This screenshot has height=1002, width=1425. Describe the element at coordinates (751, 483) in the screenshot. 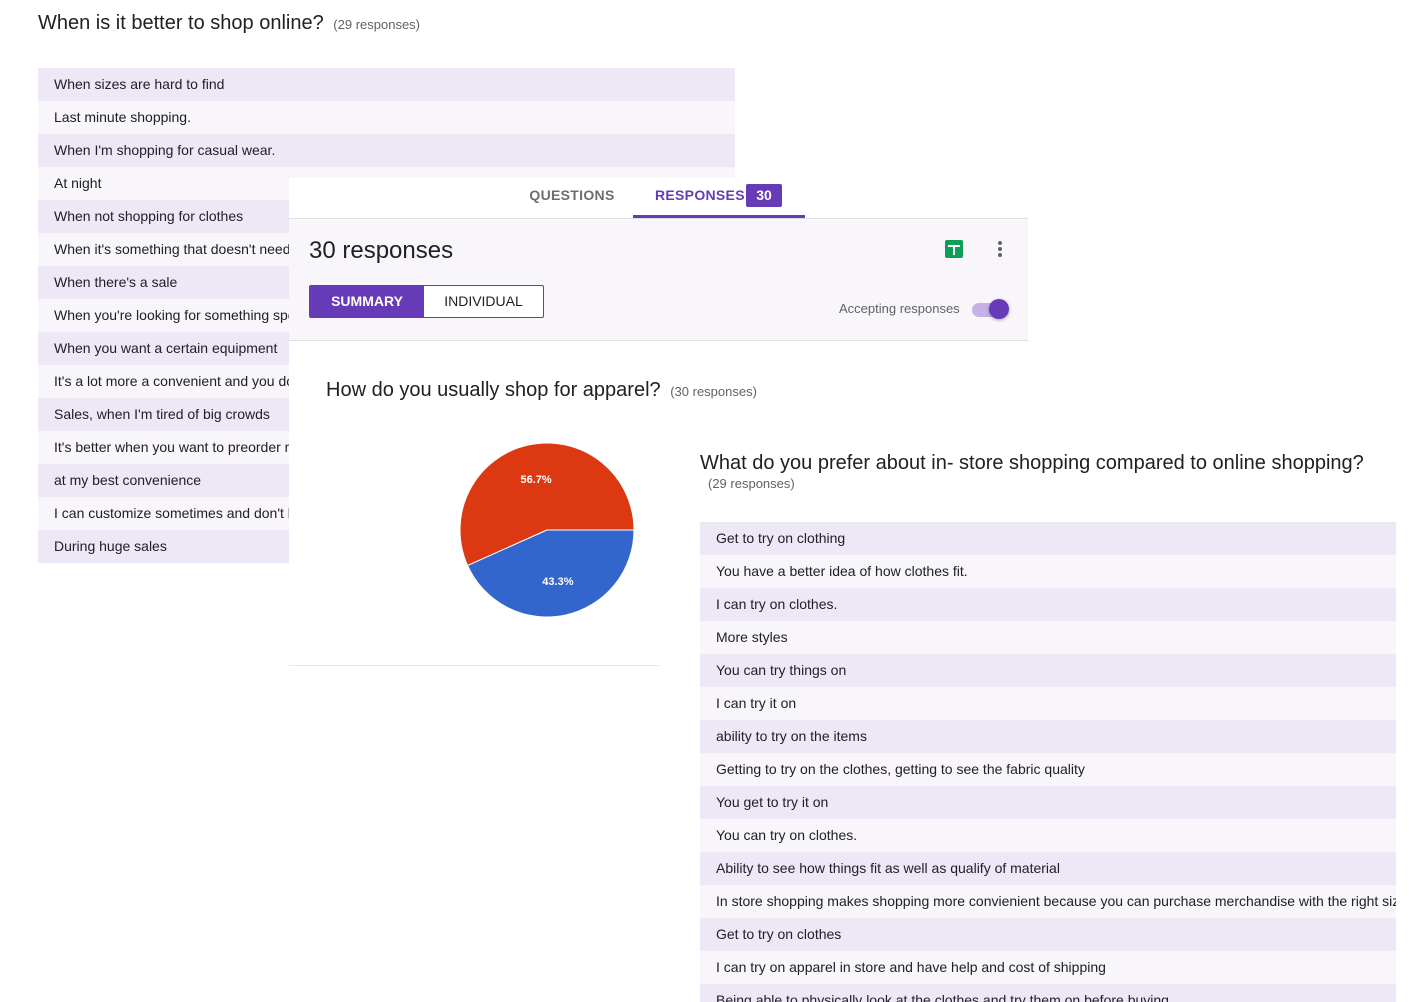

I see `instore-question-response-count: (29 responses)` at that location.